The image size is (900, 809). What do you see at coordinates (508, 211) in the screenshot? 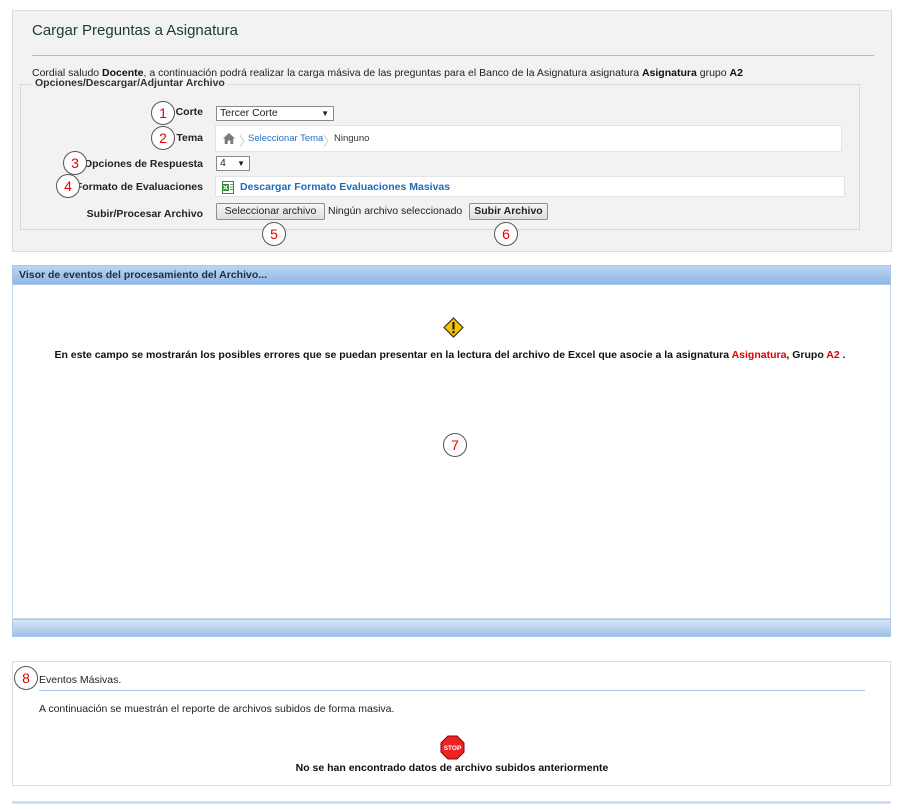
I see `upload-button: Subir Archivo` at bounding box center [508, 211].